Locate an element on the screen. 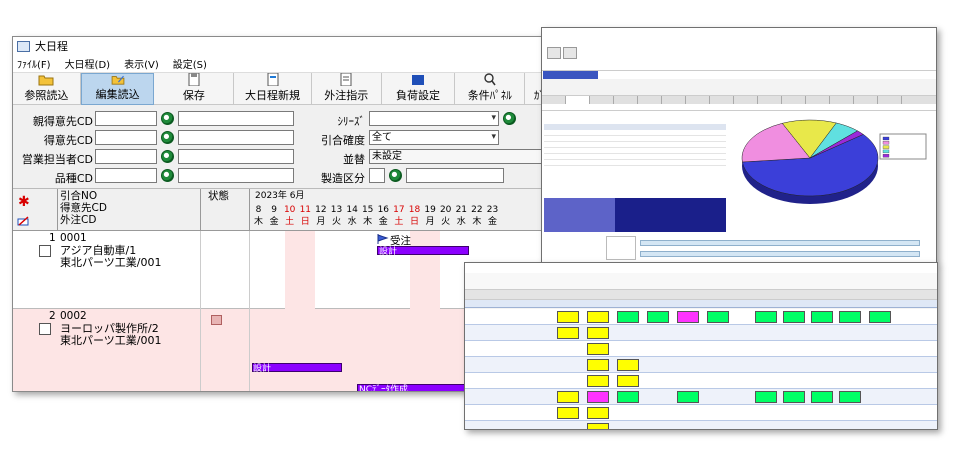  customer-name-input is located at coordinates (236, 137).